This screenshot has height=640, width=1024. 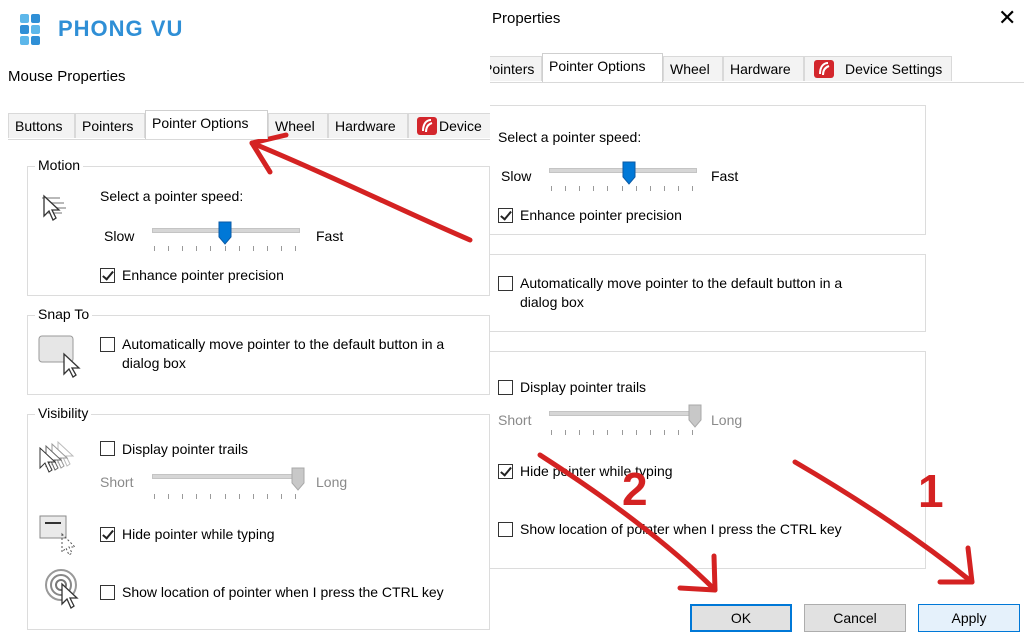 What do you see at coordinates (931, 491) in the screenshot?
I see `annotation-mark-1: 1` at bounding box center [931, 491].